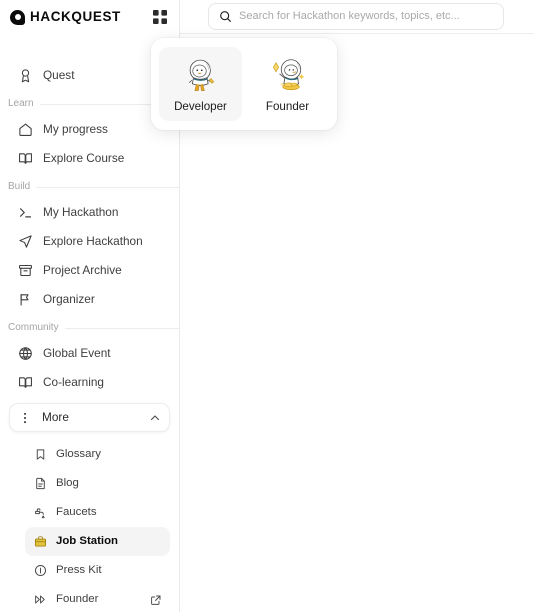 The image size is (534, 612). I want to click on sidebar-subitem-label: Glossary, so click(78, 453).